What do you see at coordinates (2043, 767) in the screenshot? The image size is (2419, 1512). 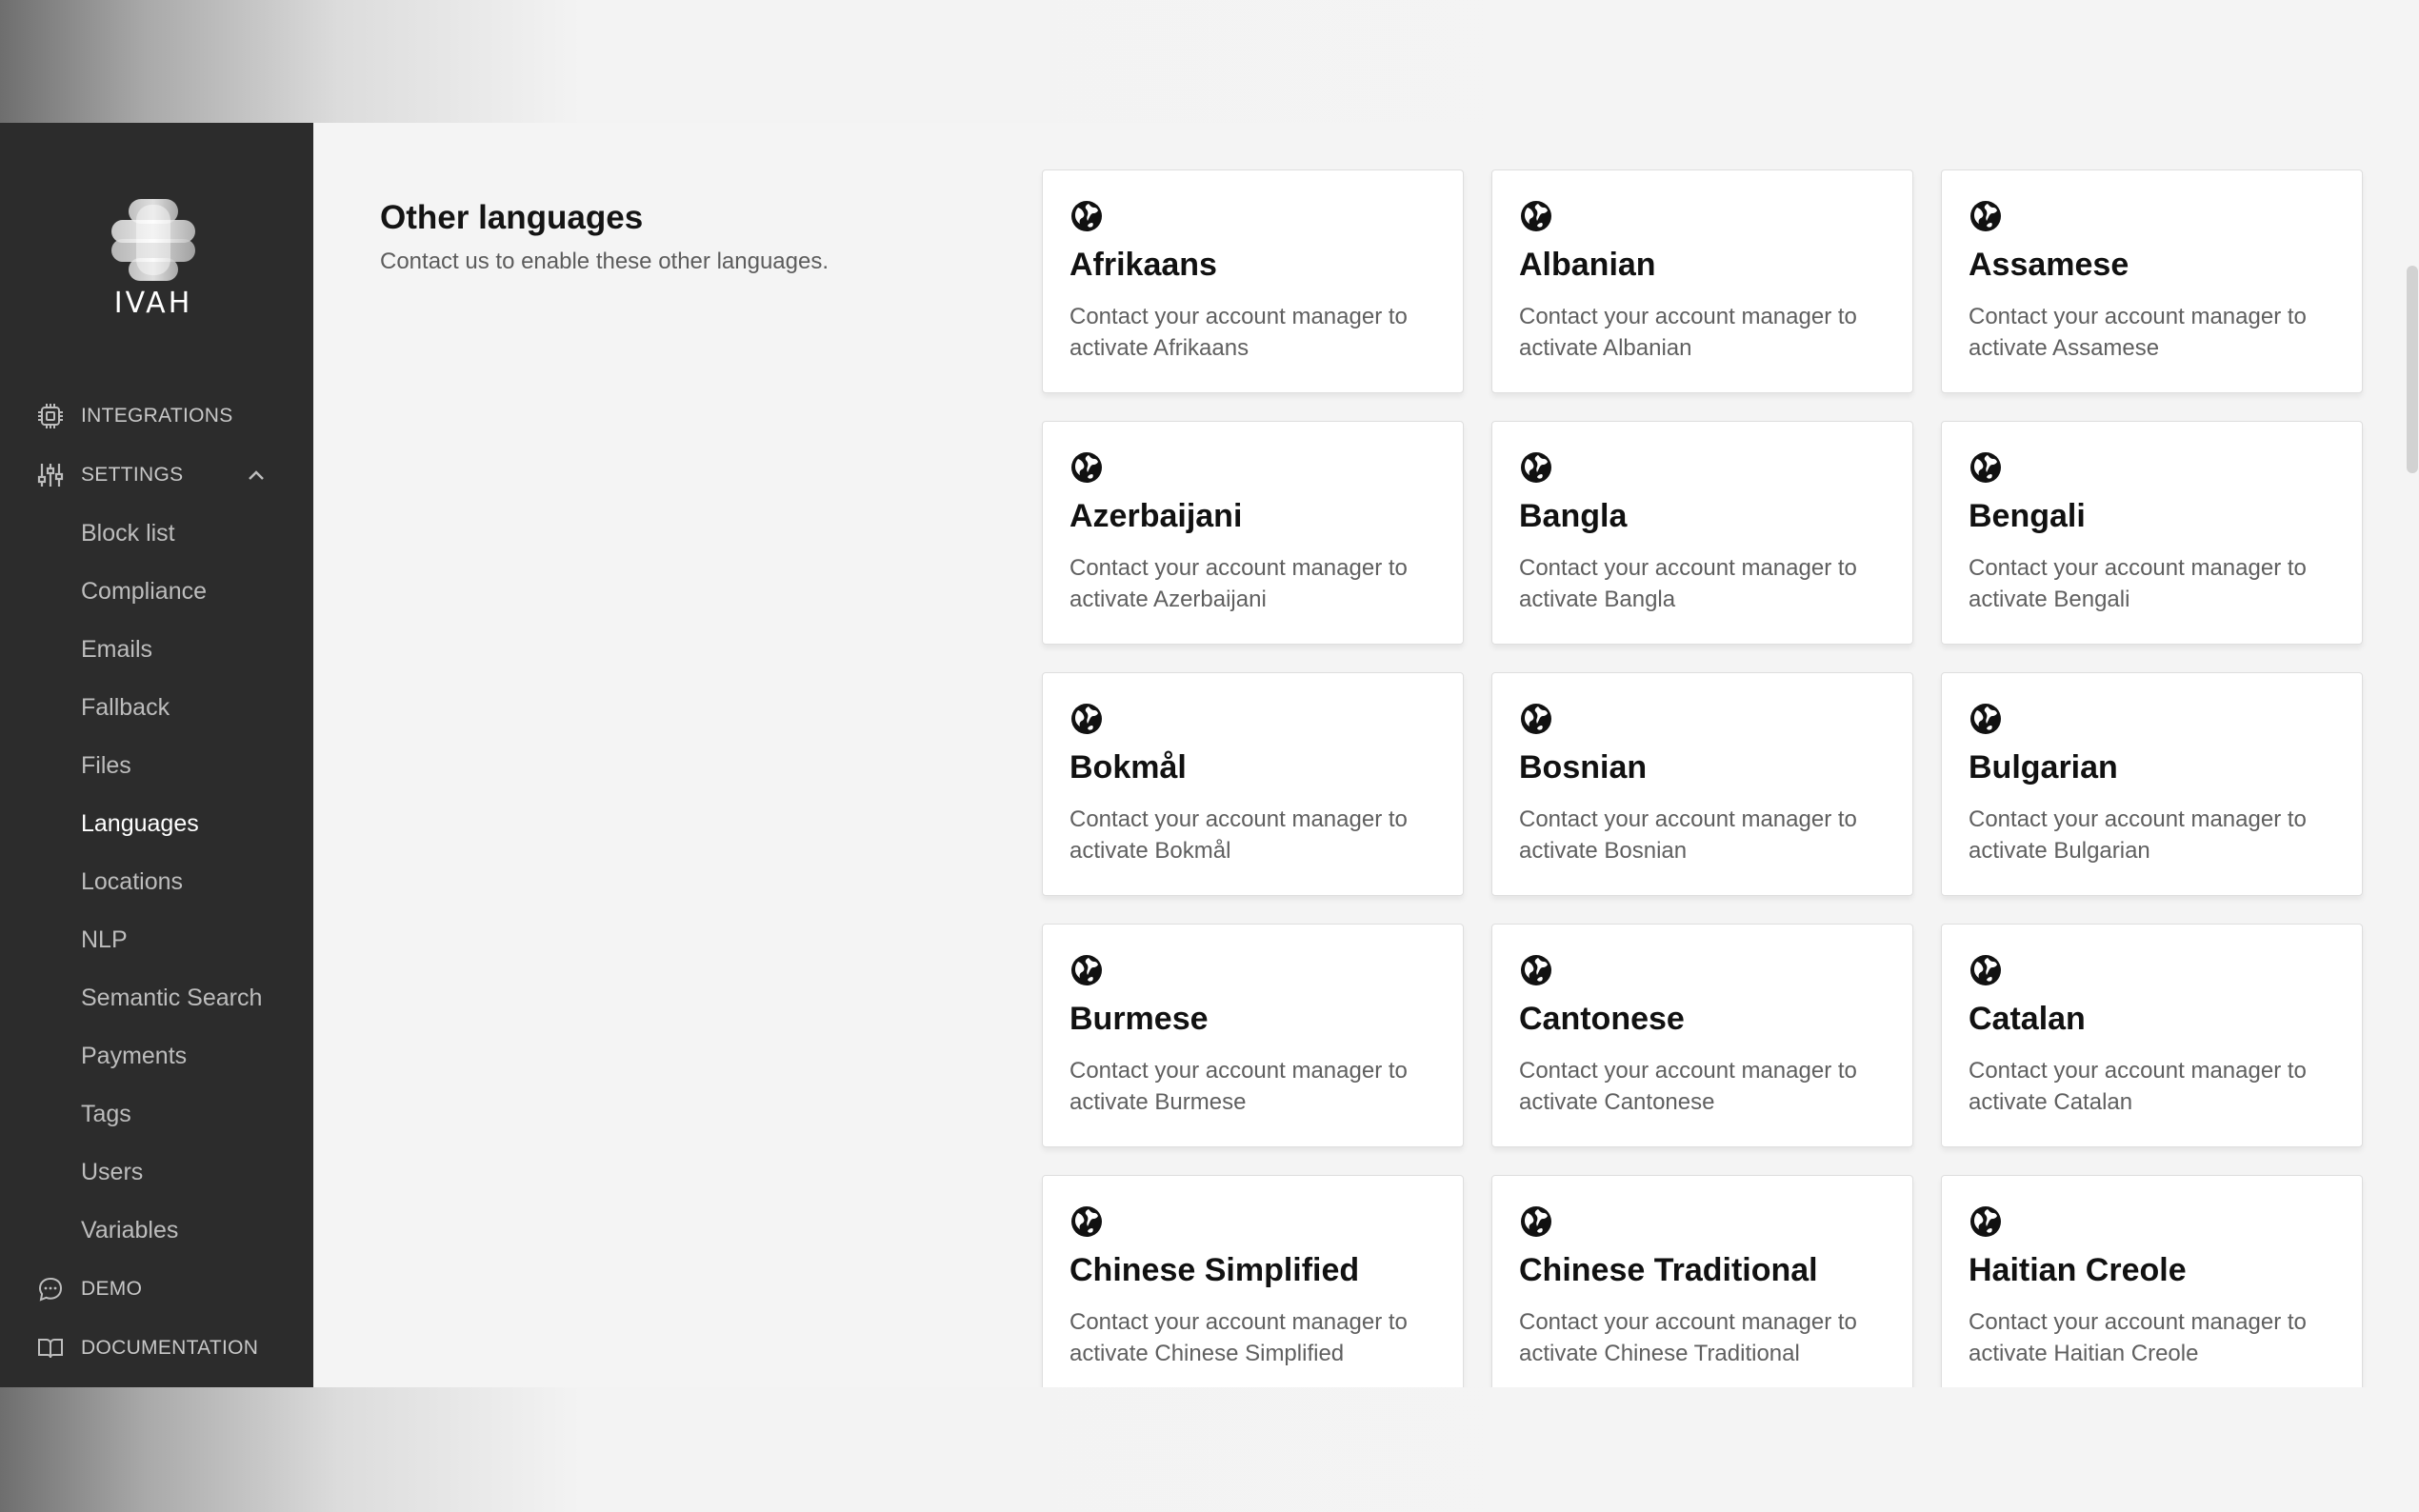 I see `language-name: Bulgarian` at bounding box center [2043, 767].